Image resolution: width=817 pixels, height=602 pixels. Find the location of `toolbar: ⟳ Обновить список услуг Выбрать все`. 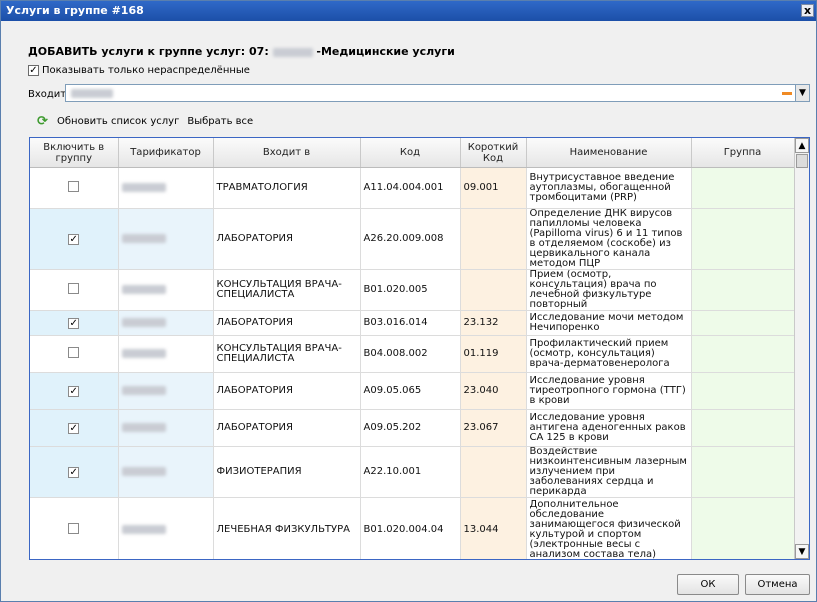

toolbar: ⟳ Обновить список услуг Выбрать все is located at coordinates (144, 121).